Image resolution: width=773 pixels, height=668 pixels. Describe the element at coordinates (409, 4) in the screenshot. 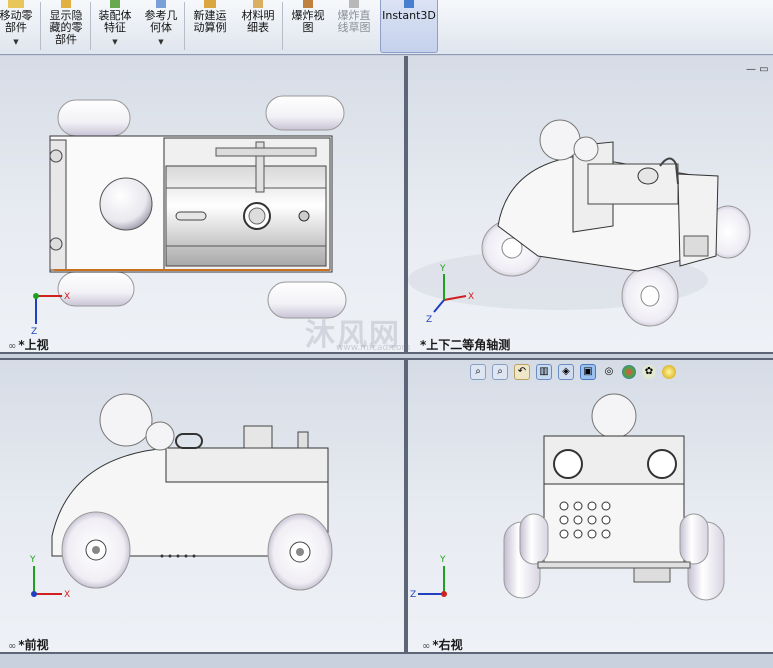

I see `instant3d-icon` at that location.